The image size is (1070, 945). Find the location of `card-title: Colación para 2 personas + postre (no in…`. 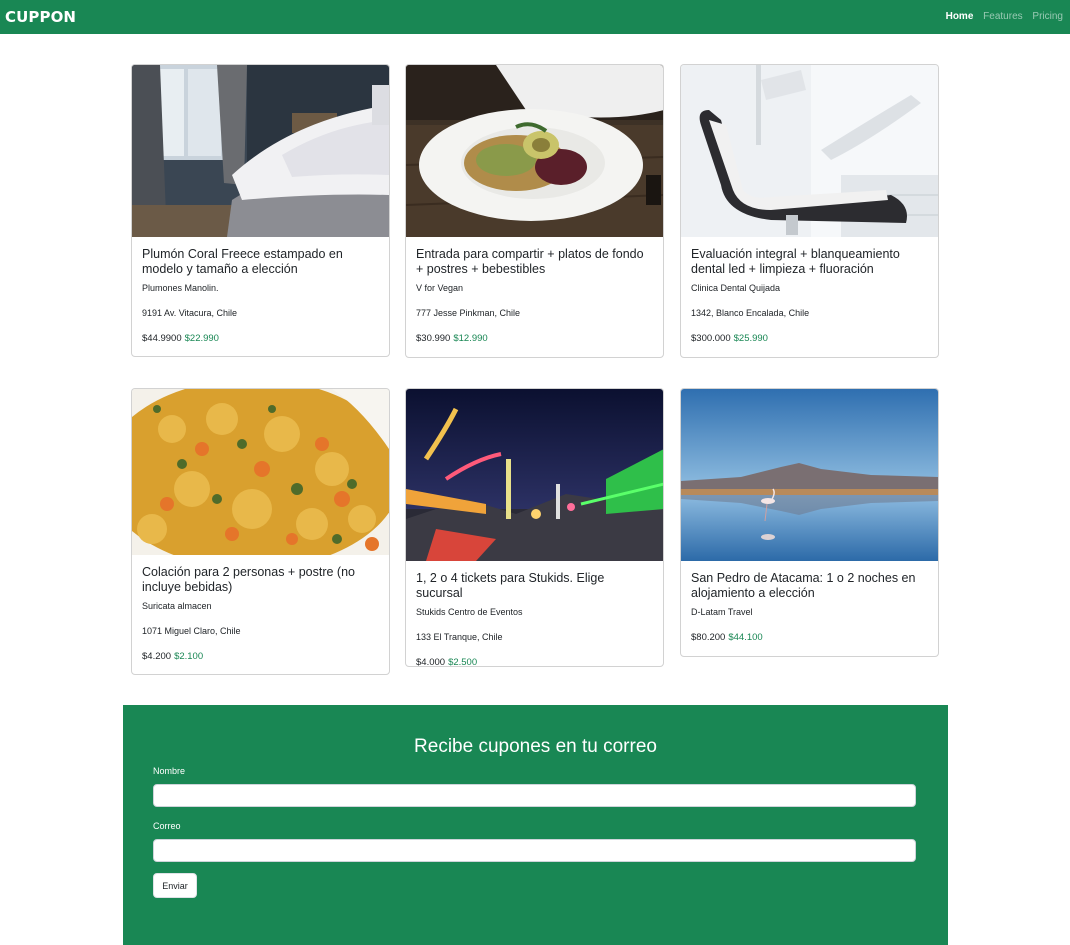

card-title: Colación para 2 personas + postre (no in… is located at coordinates (248, 579).